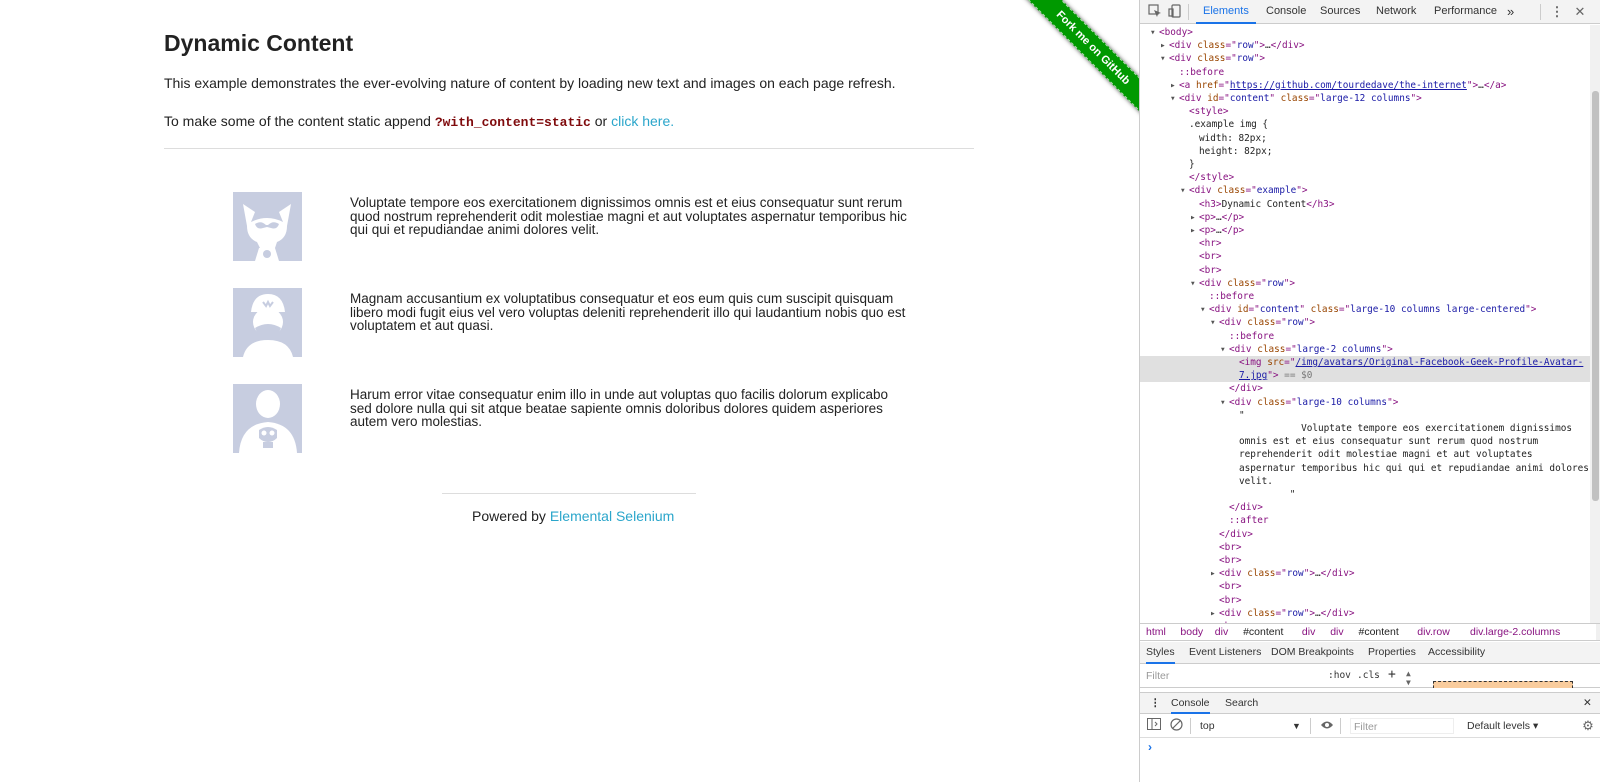 This screenshot has height=782, width=1600. I want to click on fork-ribbon: Fork me on GitHub, so click(1073, 65).